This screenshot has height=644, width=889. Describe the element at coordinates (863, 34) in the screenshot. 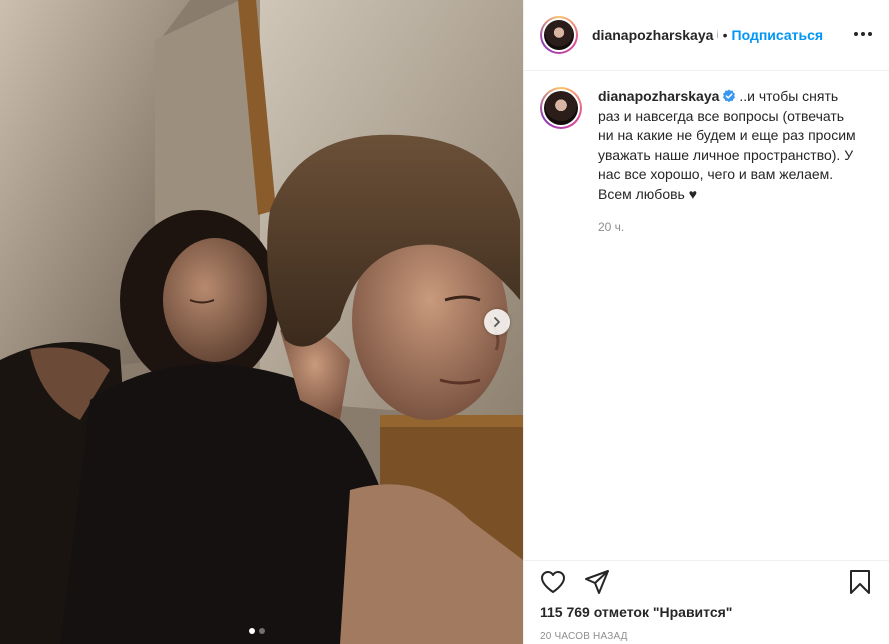

I see `more-icon` at that location.